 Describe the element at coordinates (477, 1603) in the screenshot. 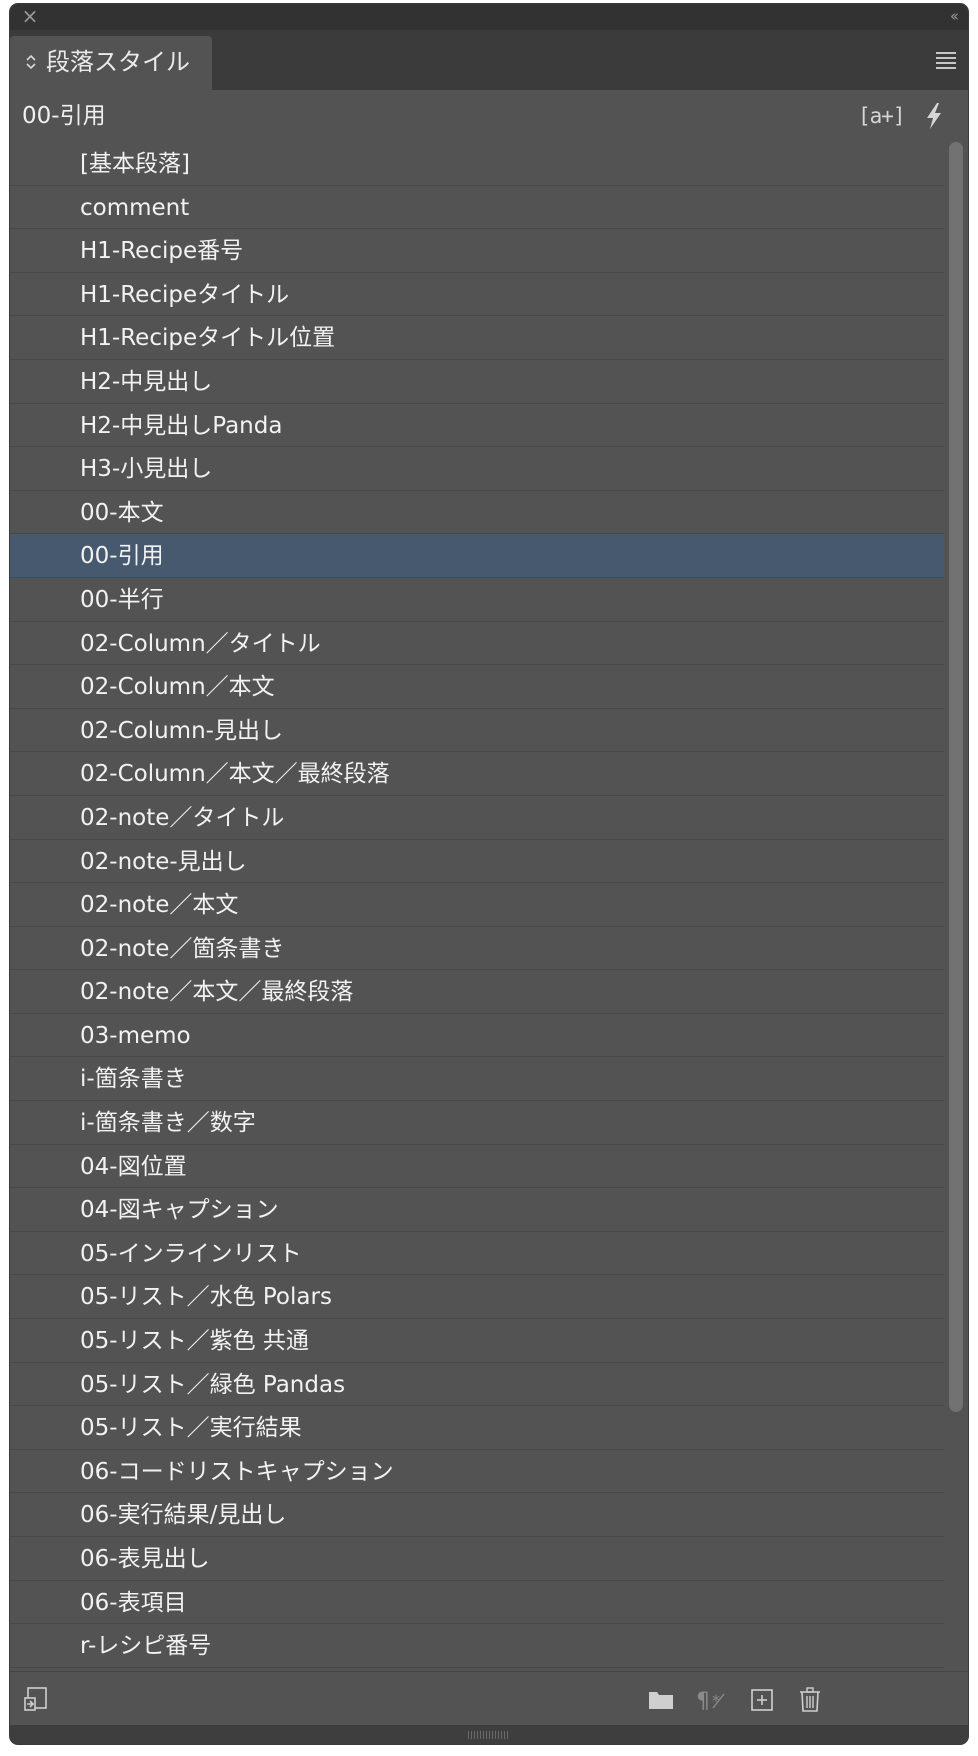

I see `style-list-item: 06-表項目` at that location.